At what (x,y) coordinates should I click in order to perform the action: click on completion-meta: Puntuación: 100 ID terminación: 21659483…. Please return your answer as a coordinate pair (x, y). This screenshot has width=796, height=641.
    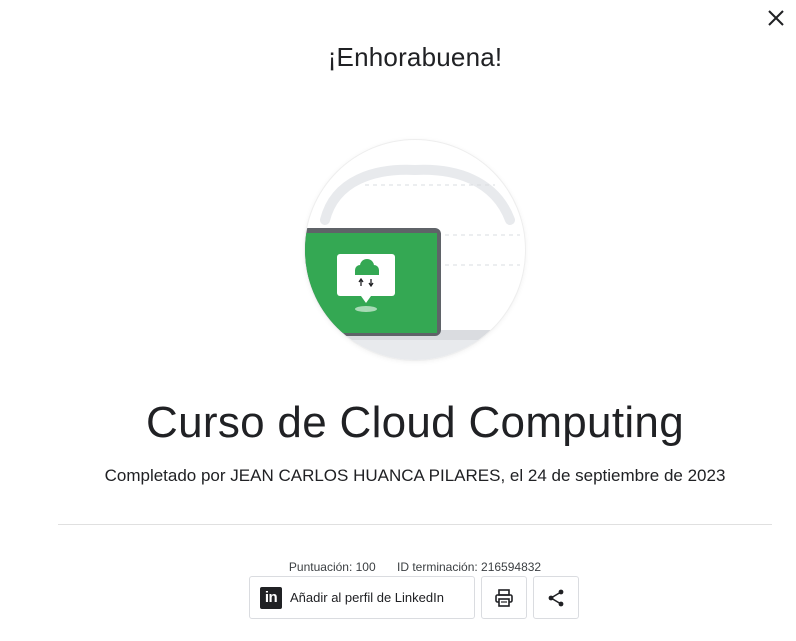
    Looking at the image, I should click on (398, 567).